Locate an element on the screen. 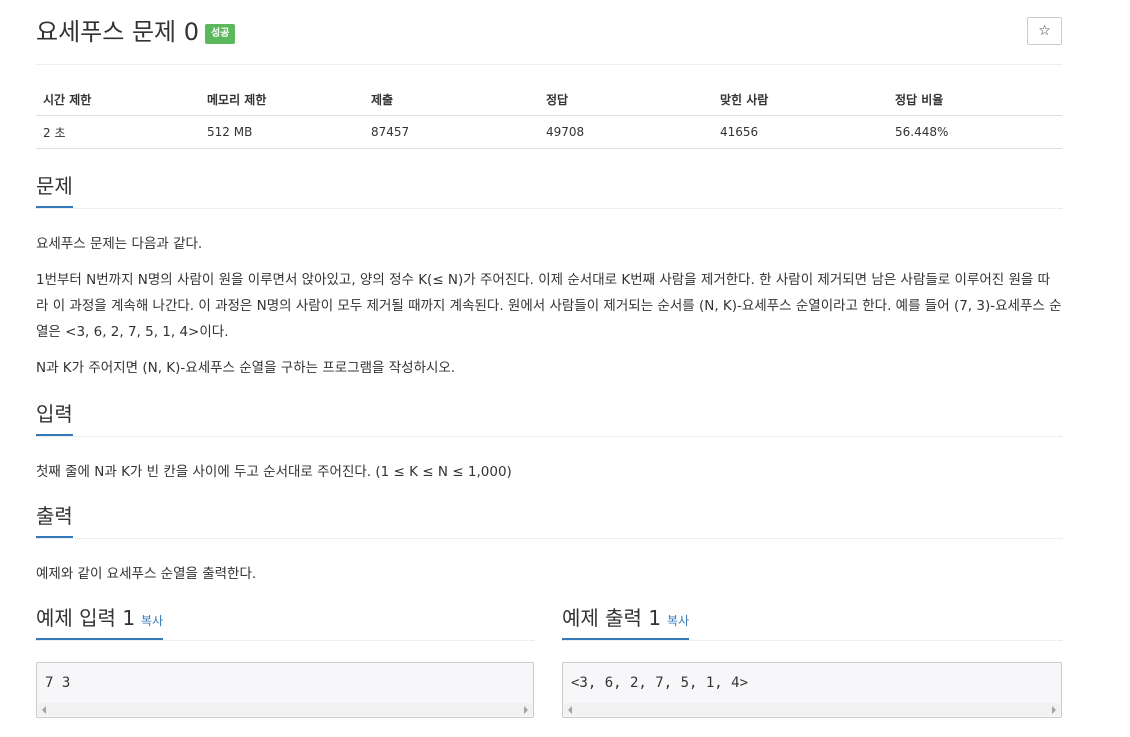 This screenshot has height=737, width=1130. sample-output-section: 예제 출력 1 복사 is located at coordinates (812, 622).